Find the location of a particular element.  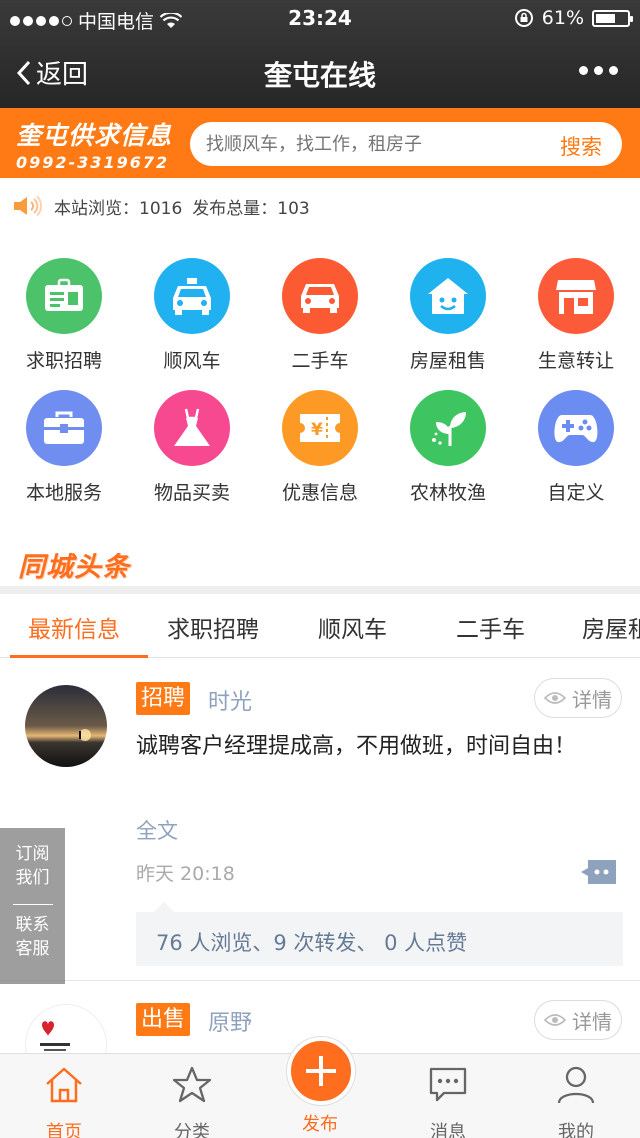

rotation-lock-icon is located at coordinates (523, 18).